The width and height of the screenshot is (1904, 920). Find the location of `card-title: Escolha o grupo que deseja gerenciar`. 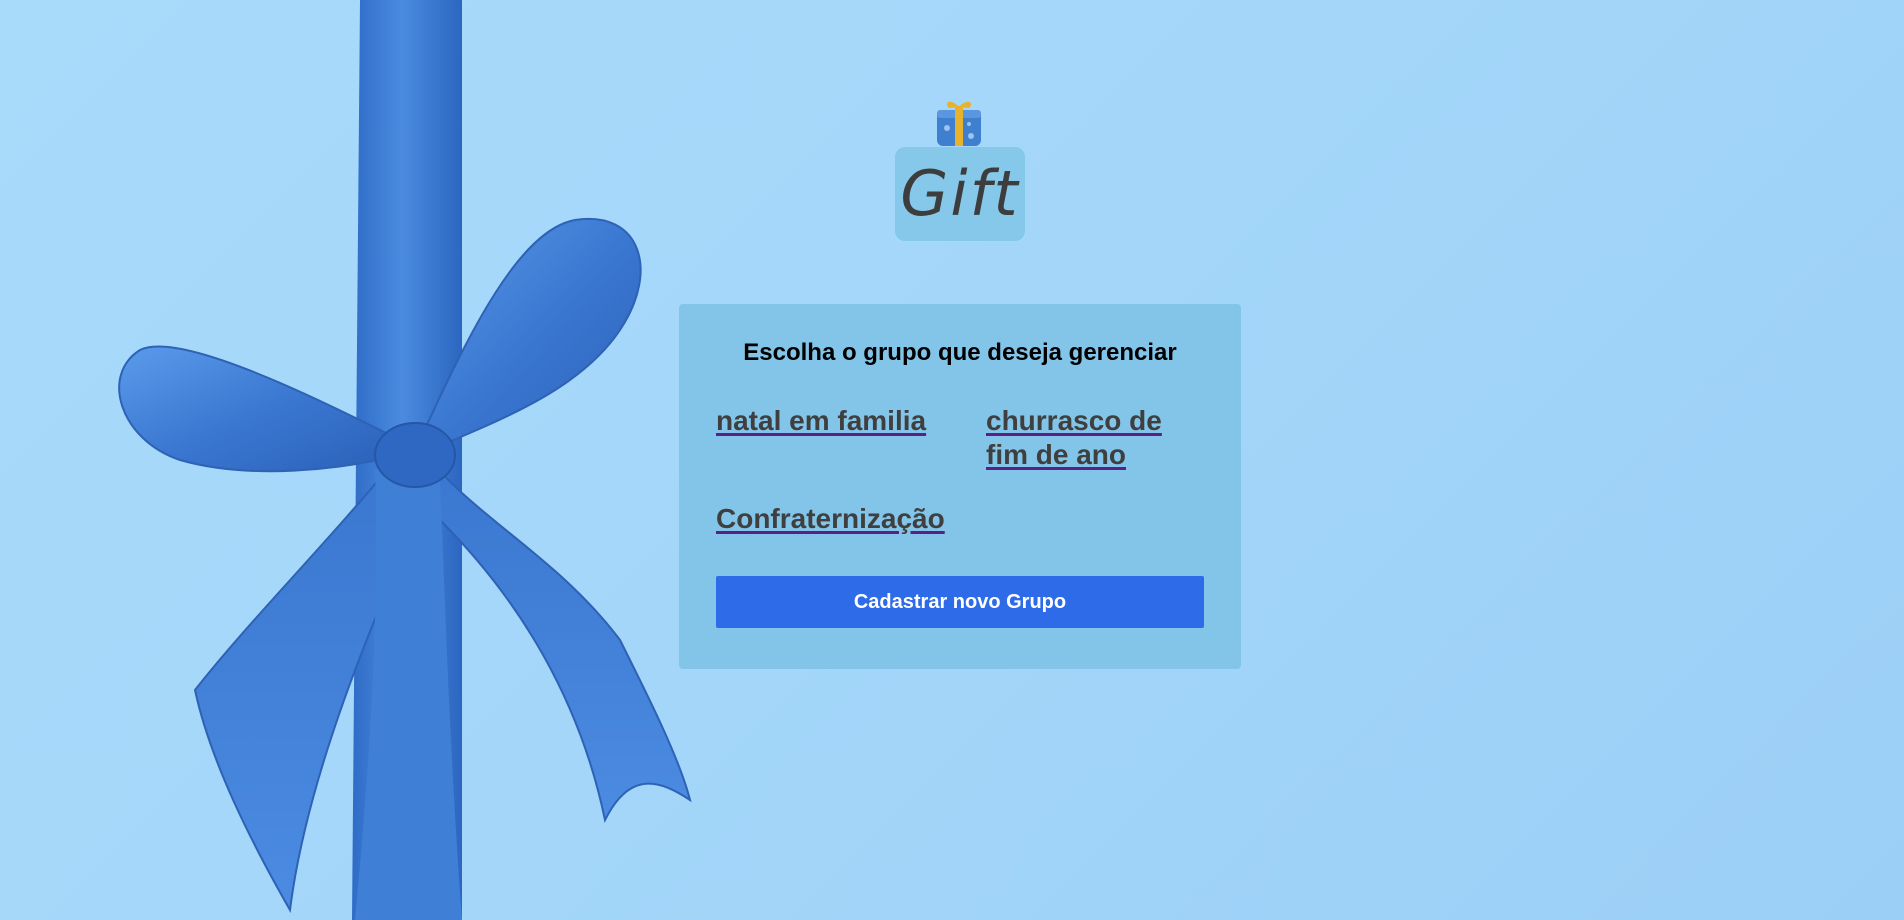

card-title: Escolha o grupo que deseja gerenciar is located at coordinates (960, 352).